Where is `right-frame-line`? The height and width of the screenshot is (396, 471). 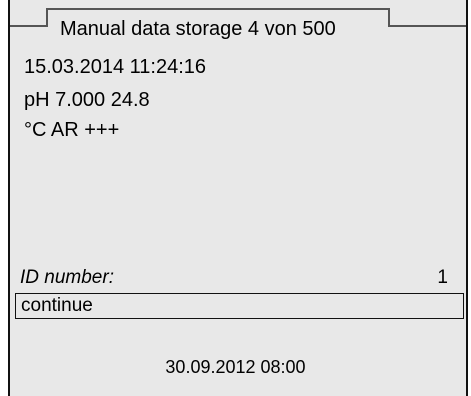 right-frame-line is located at coordinates (467, 198).